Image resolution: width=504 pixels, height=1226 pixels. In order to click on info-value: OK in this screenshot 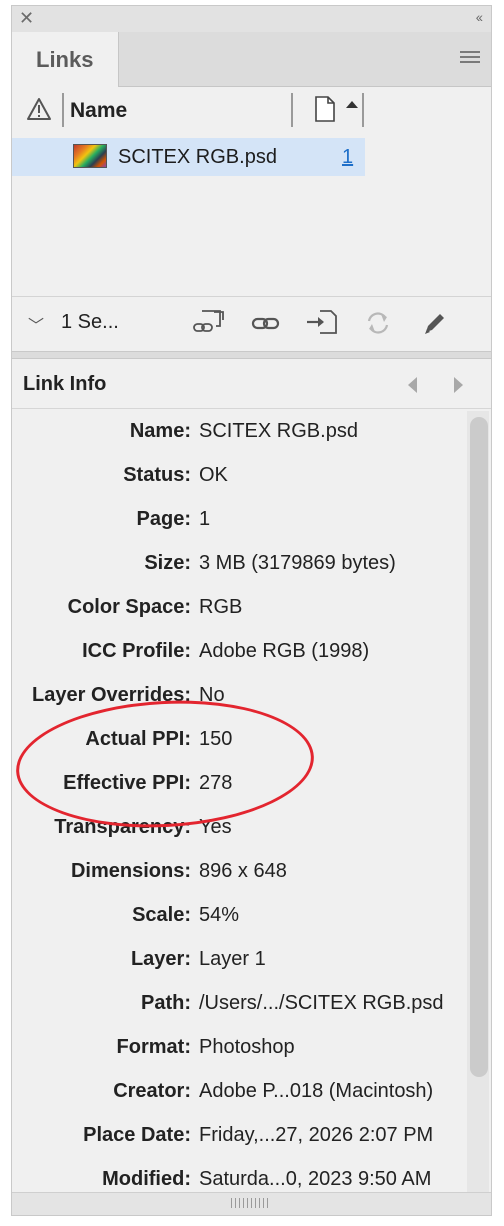, I will do `click(213, 475)`.